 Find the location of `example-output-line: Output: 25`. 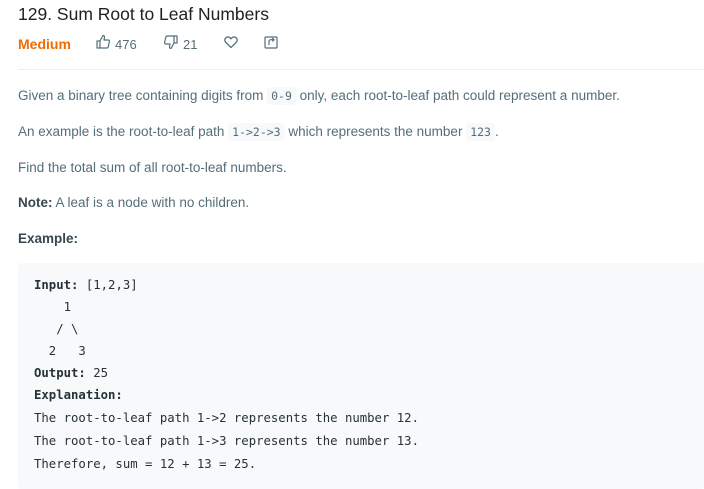

example-output-line: Output: 25 is located at coordinates (71, 373).